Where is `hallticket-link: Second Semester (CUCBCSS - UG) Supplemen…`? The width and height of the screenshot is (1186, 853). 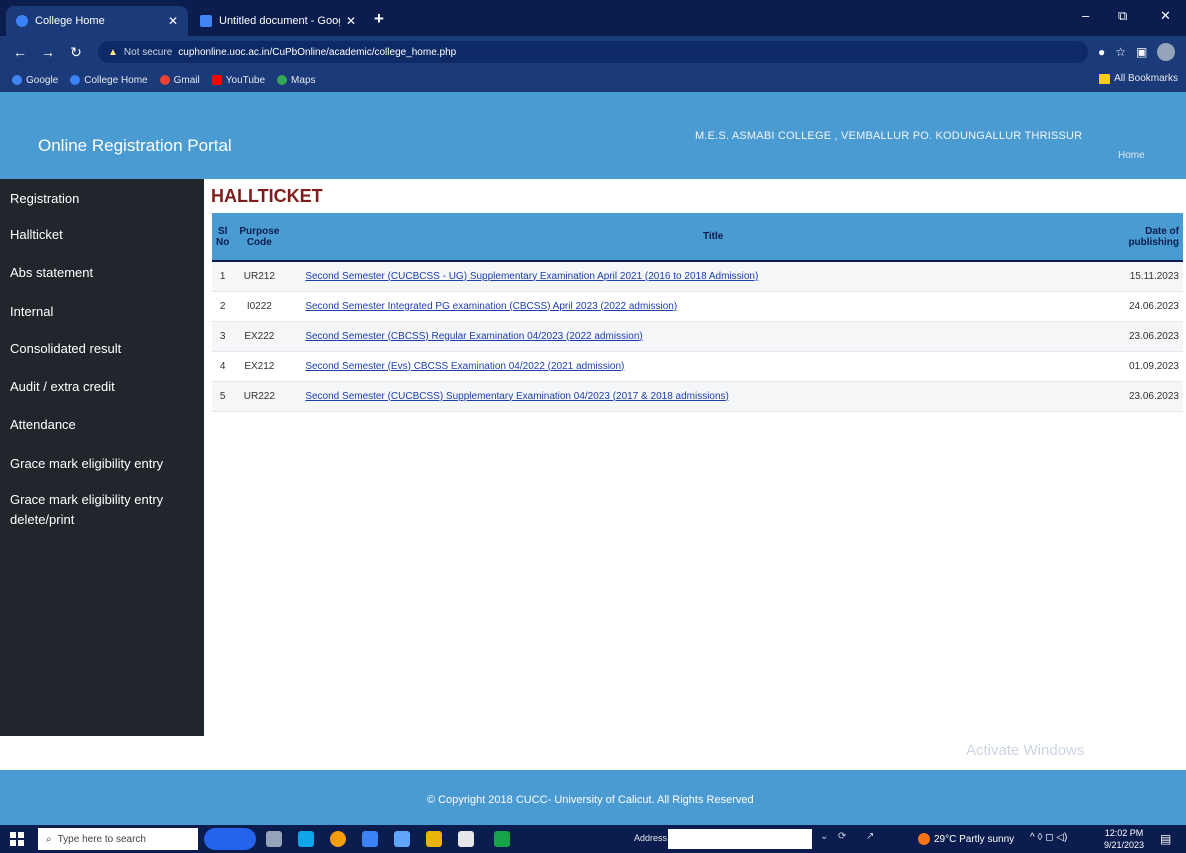 hallticket-link: Second Semester (CUCBCSS - UG) Supplemen… is located at coordinates (531, 276).